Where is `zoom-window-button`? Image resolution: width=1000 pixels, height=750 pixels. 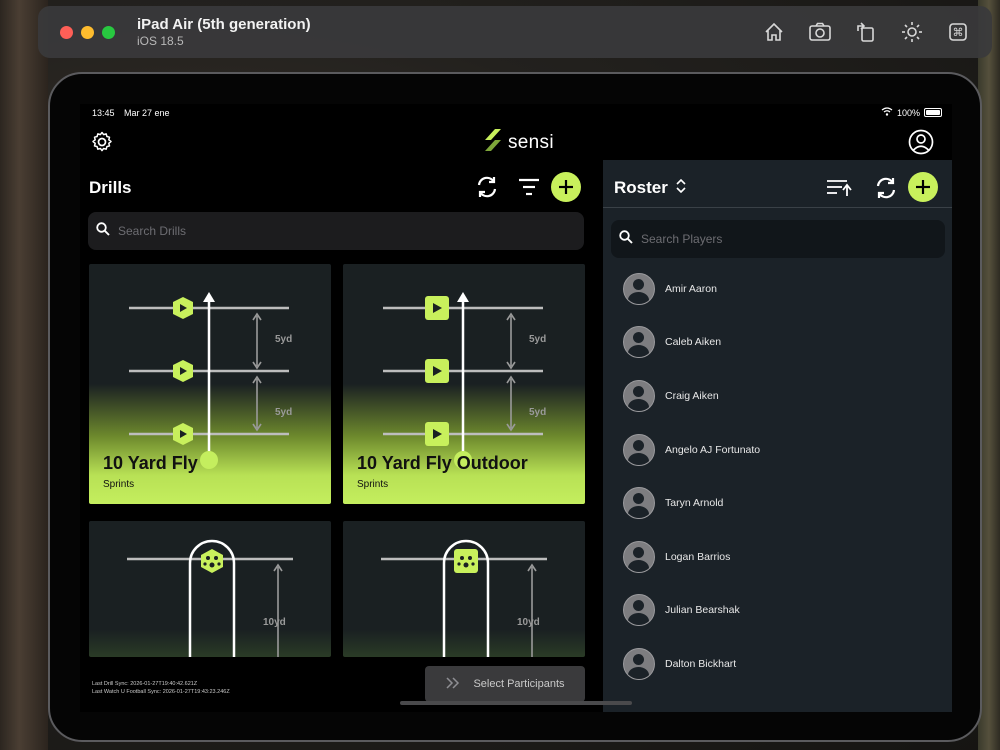
zoom-window-button is located at coordinates (108, 32).